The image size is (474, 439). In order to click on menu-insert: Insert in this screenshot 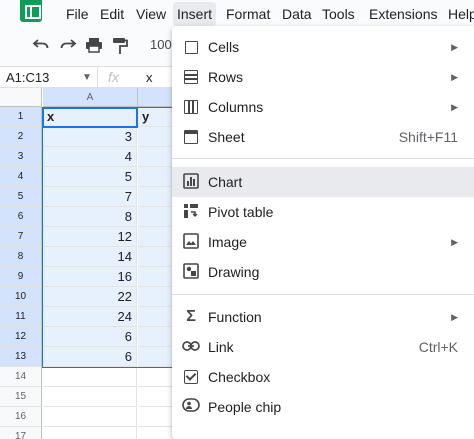, I will do `click(195, 14)`.